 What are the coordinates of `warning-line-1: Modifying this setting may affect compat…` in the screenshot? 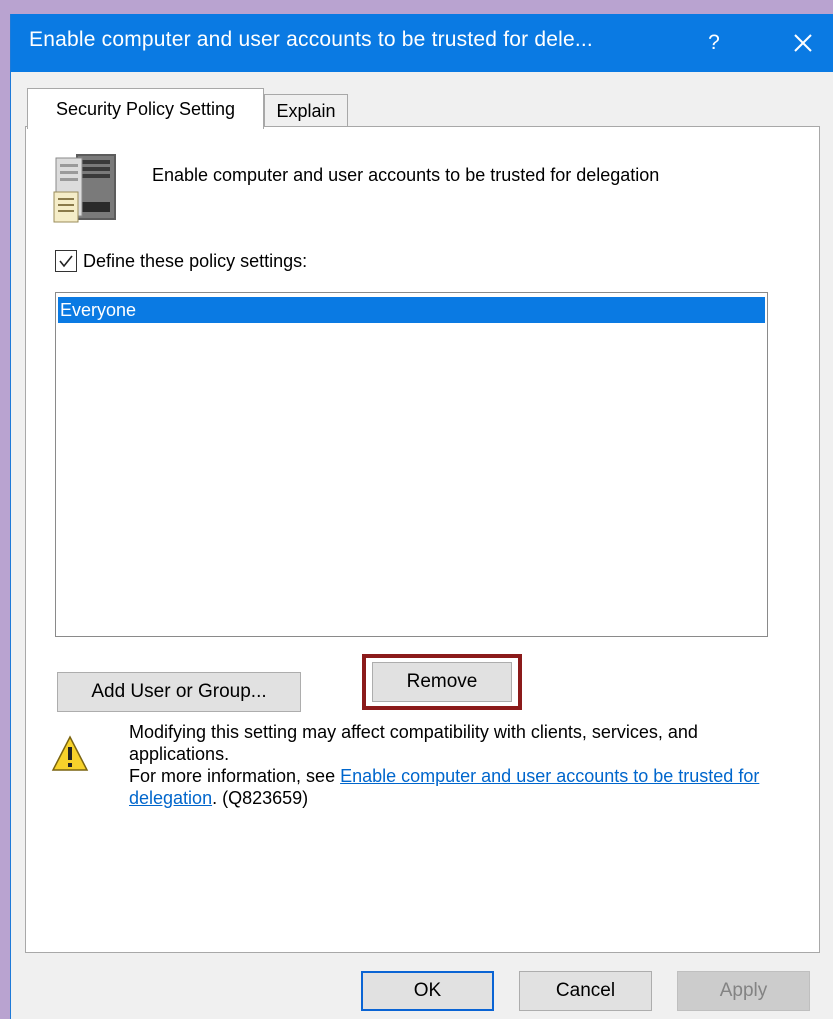 It's located at (413, 743).